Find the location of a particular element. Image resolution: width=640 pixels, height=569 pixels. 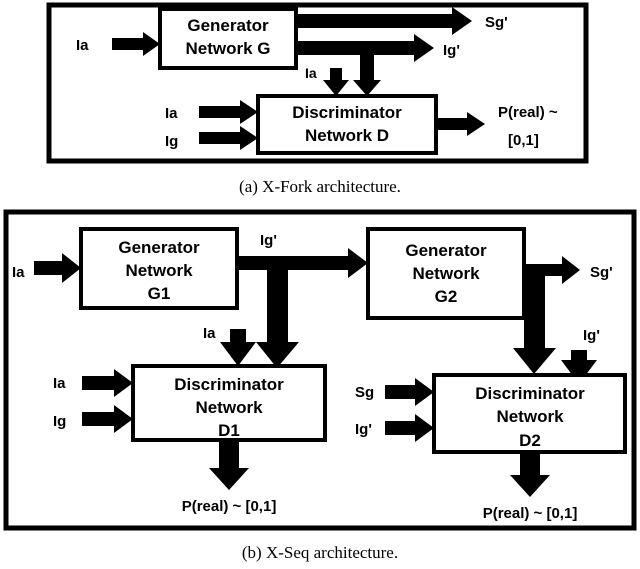

panel-b-d1-line2: Network is located at coordinates (229, 407).